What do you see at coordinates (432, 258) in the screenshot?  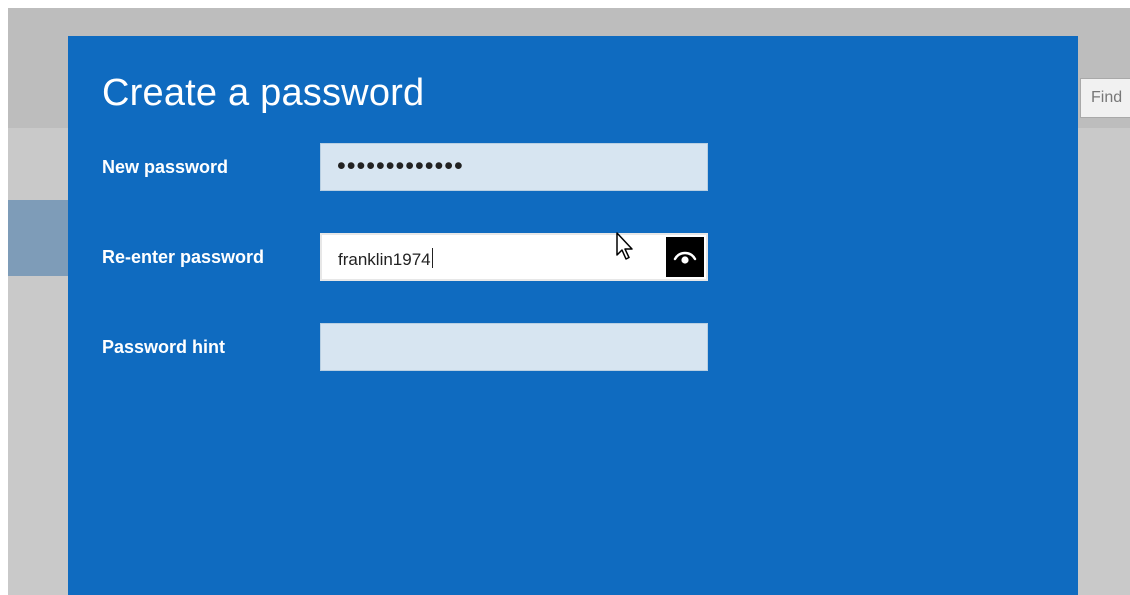 I see `text-caret` at bounding box center [432, 258].